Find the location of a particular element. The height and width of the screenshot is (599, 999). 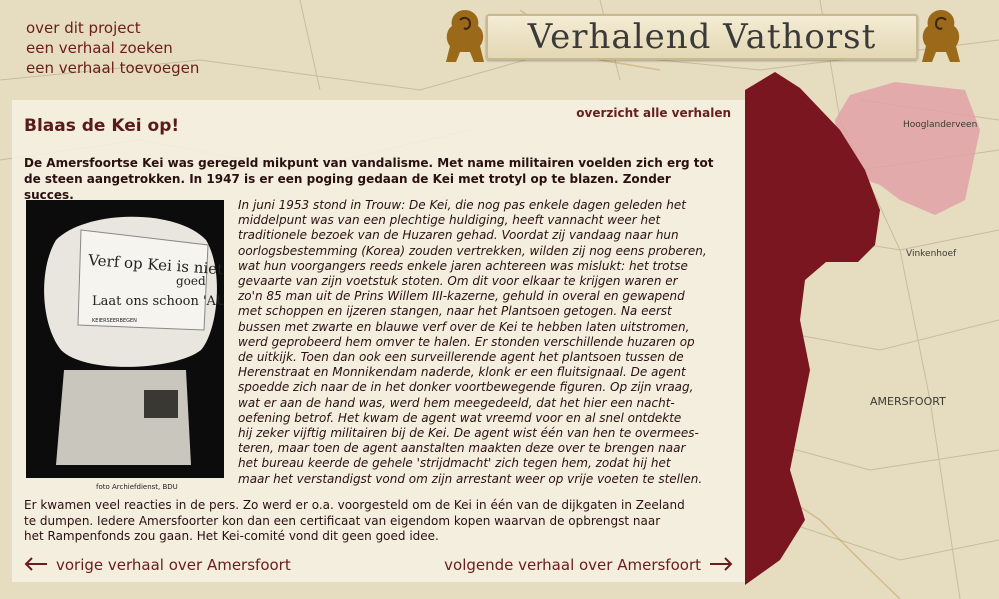

map-label-hooglanderveen: Hooglanderveen is located at coordinates (940, 125).